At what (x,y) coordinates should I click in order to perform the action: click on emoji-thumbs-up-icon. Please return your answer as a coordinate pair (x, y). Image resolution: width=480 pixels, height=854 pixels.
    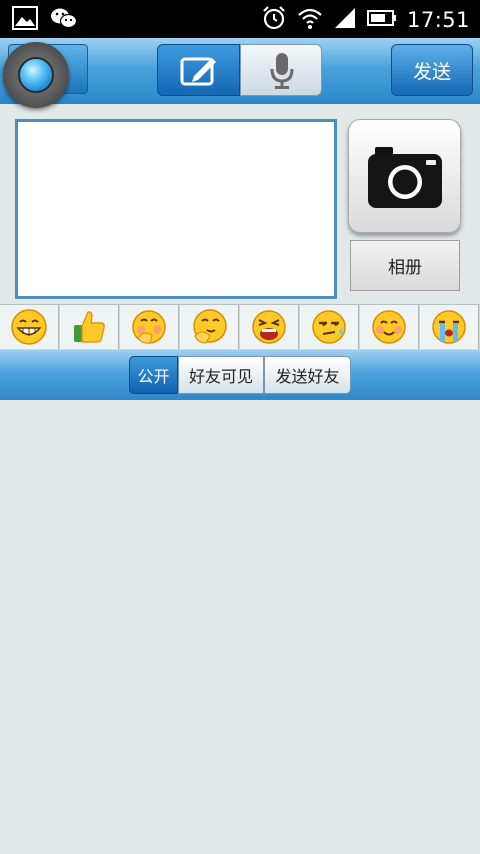
    Looking at the image, I should click on (89, 327).